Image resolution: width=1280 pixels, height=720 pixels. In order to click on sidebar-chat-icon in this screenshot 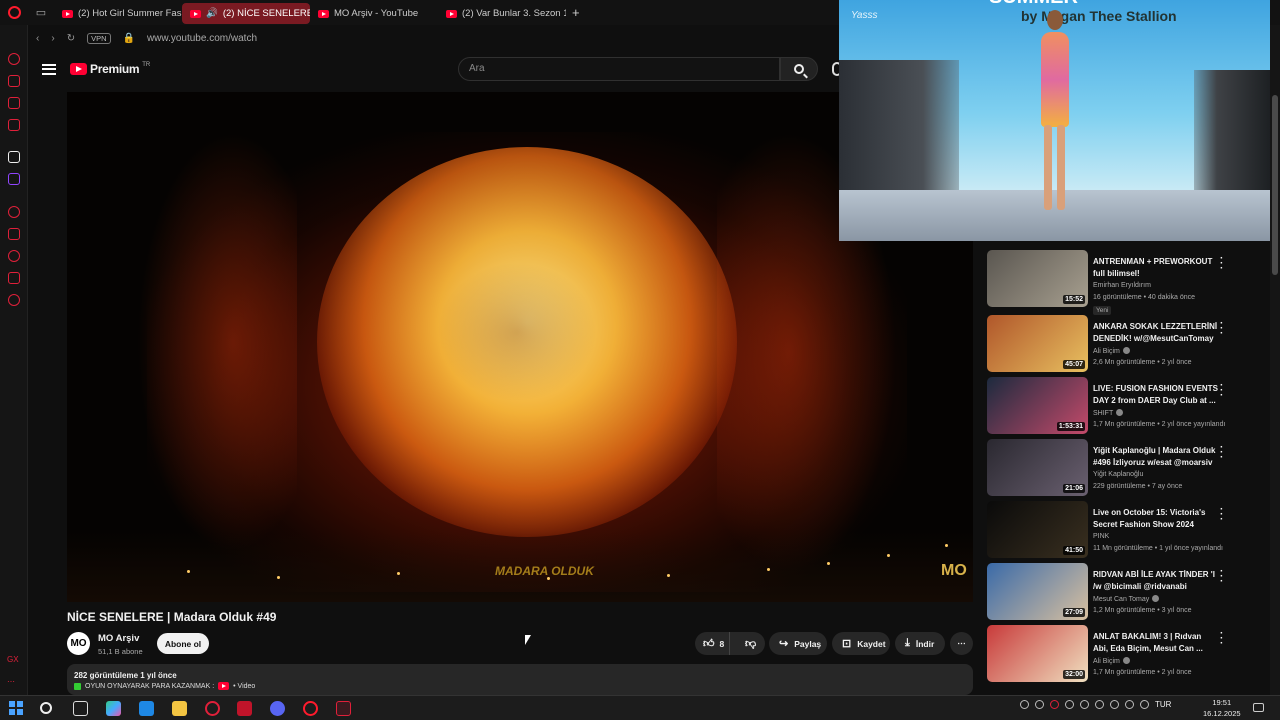, I will do `click(14, 103)`.